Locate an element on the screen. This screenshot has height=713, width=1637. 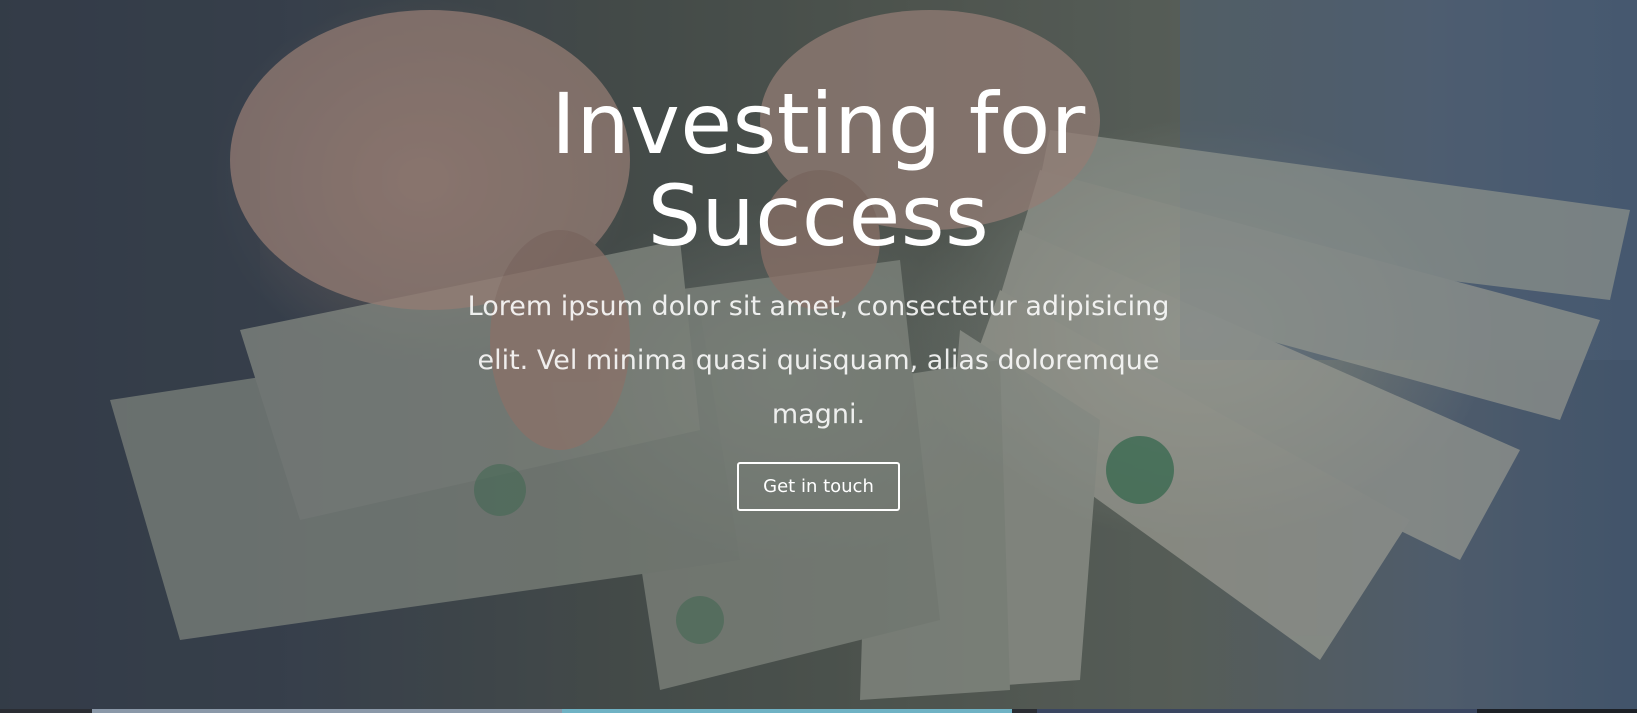
next-section-preview is located at coordinates (818, 711).